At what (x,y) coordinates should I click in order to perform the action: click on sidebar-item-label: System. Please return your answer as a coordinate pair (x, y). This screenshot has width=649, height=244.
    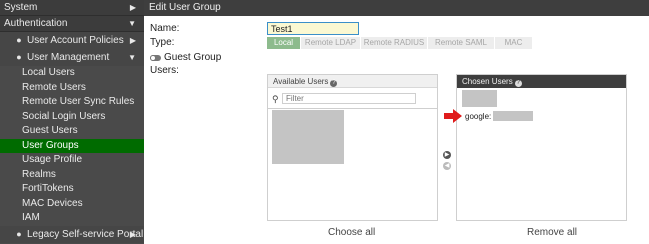
    Looking at the image, I should click on (21, 7).